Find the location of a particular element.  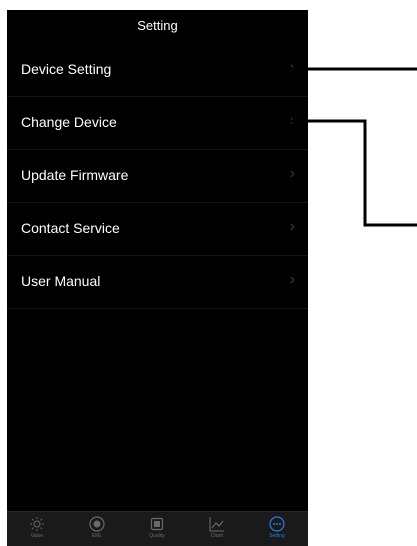

tab-label: Setting is located at coordinates (277, 536).